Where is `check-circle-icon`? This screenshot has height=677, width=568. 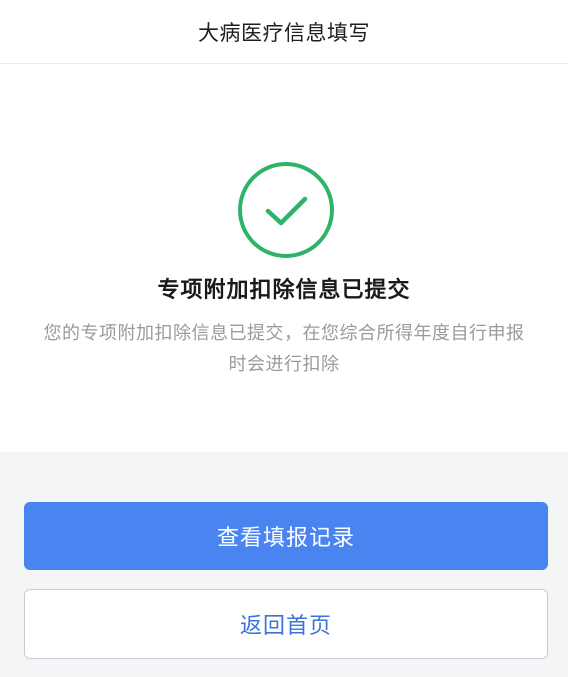 check-circle-icon is located at coordinates (286, 210).